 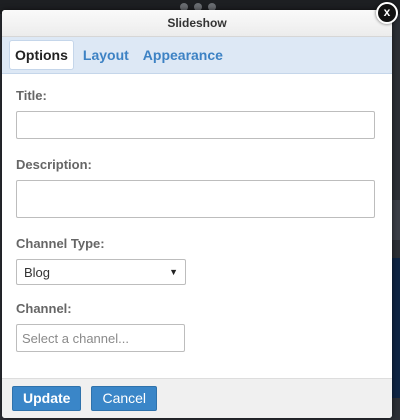 I want to click on dialog-header: Slideshow, so click(x=197, y=23).